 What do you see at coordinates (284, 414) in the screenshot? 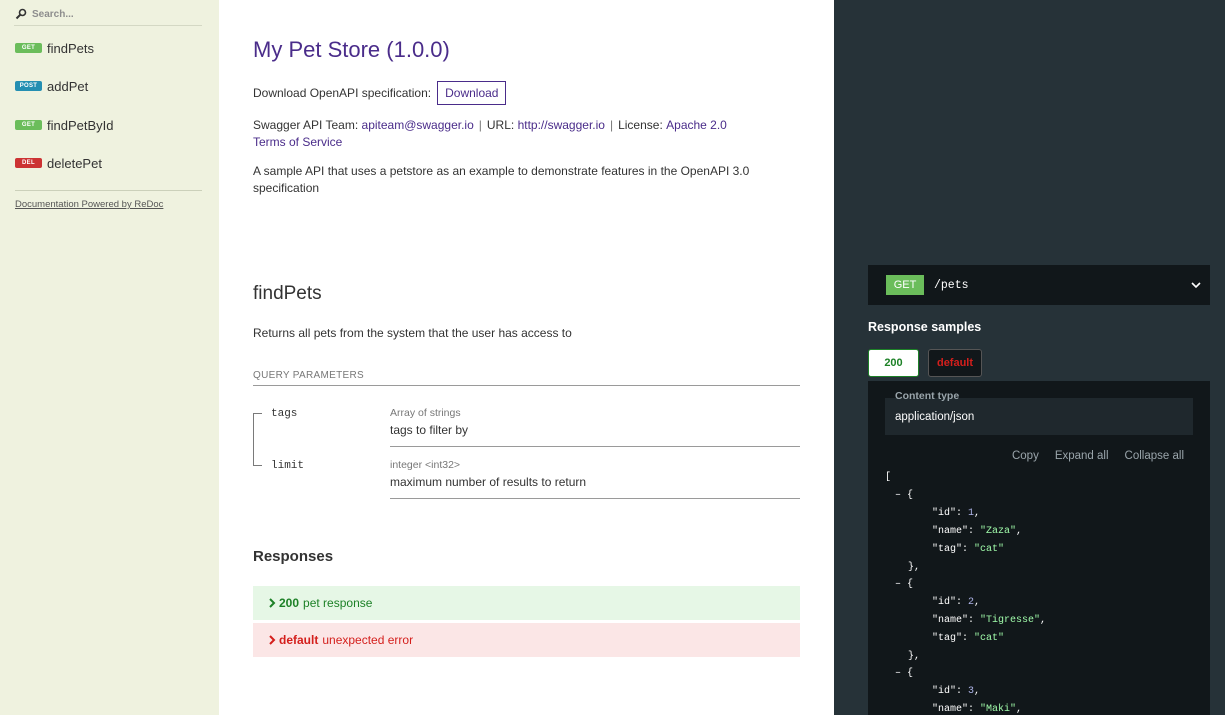
I see `param-name-tags: tags` at bounding box center [284, 414].